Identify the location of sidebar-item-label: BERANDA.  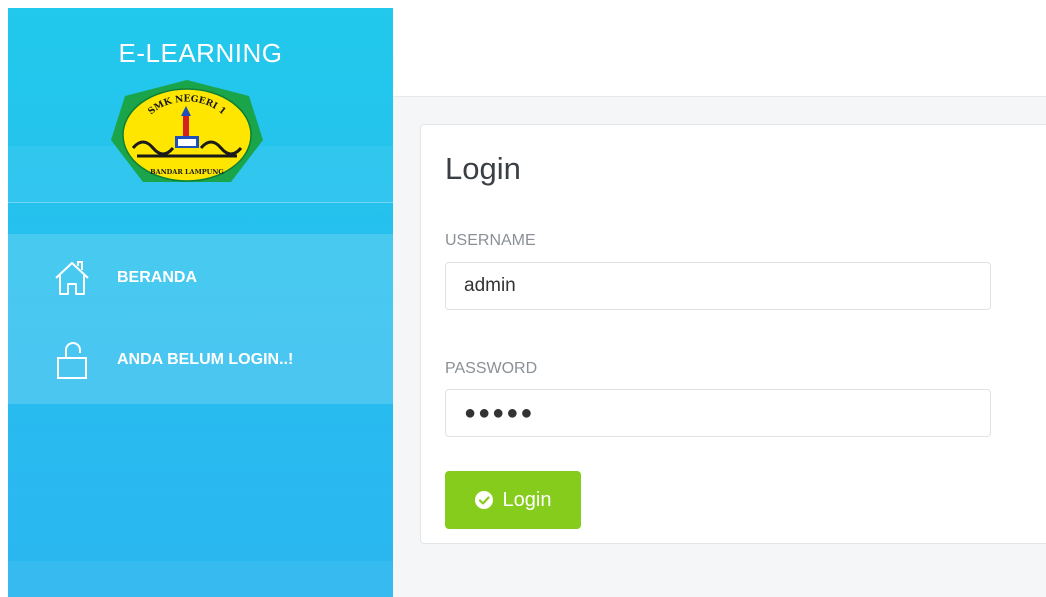
(157, 277).